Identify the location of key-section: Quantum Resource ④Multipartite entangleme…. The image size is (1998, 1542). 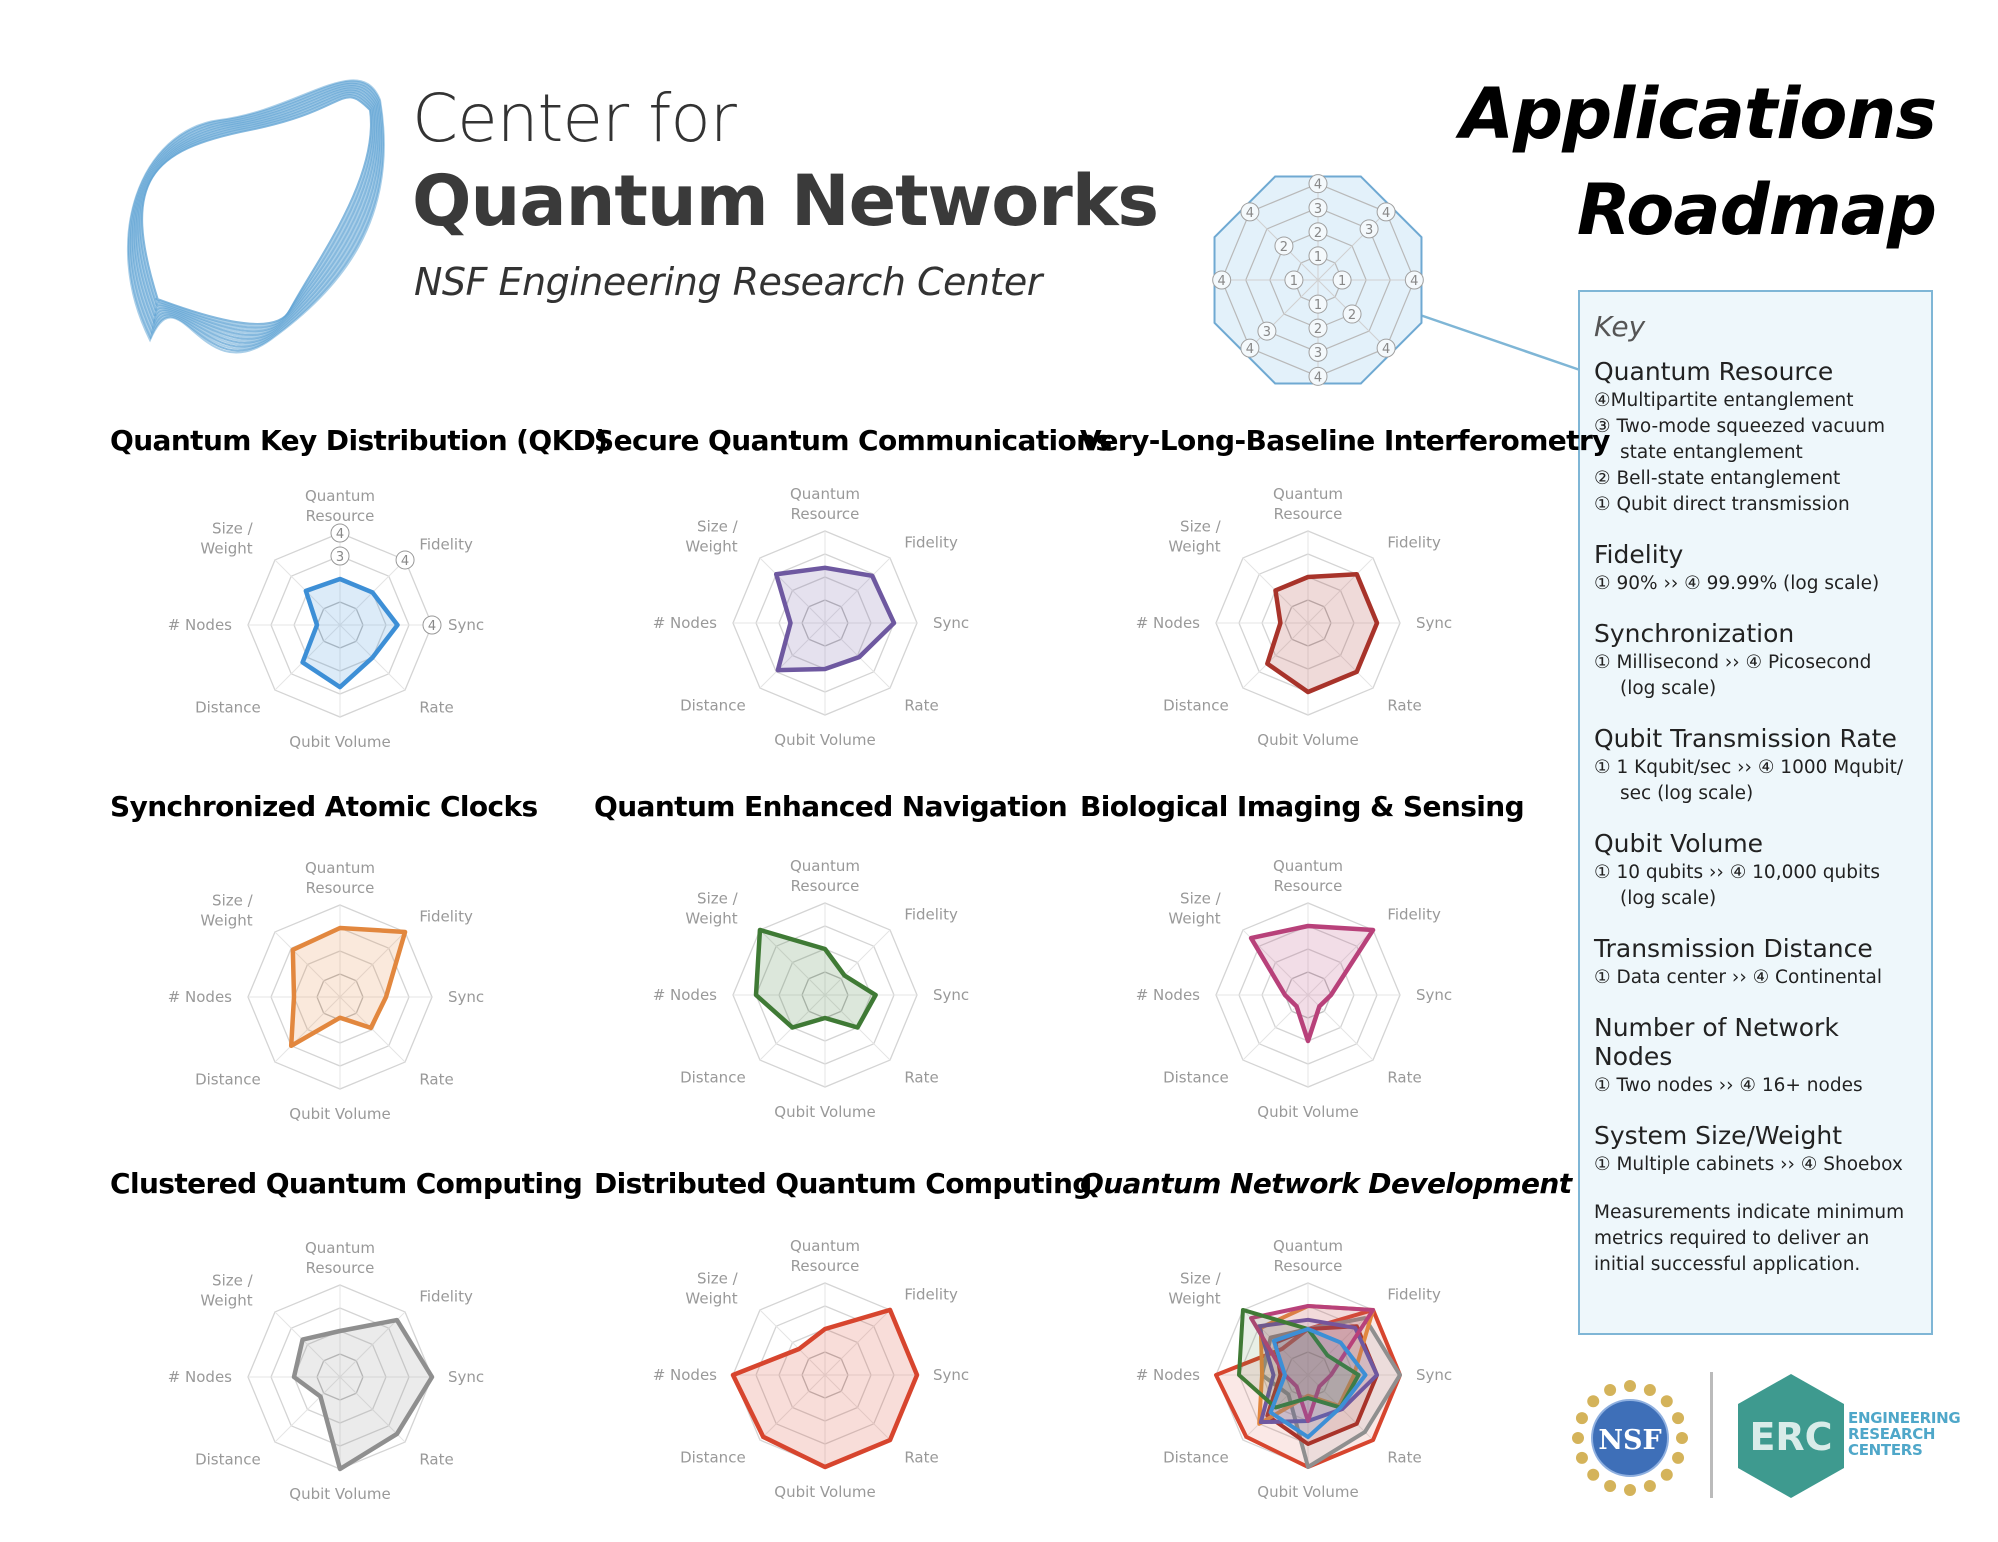
(1755, 437).